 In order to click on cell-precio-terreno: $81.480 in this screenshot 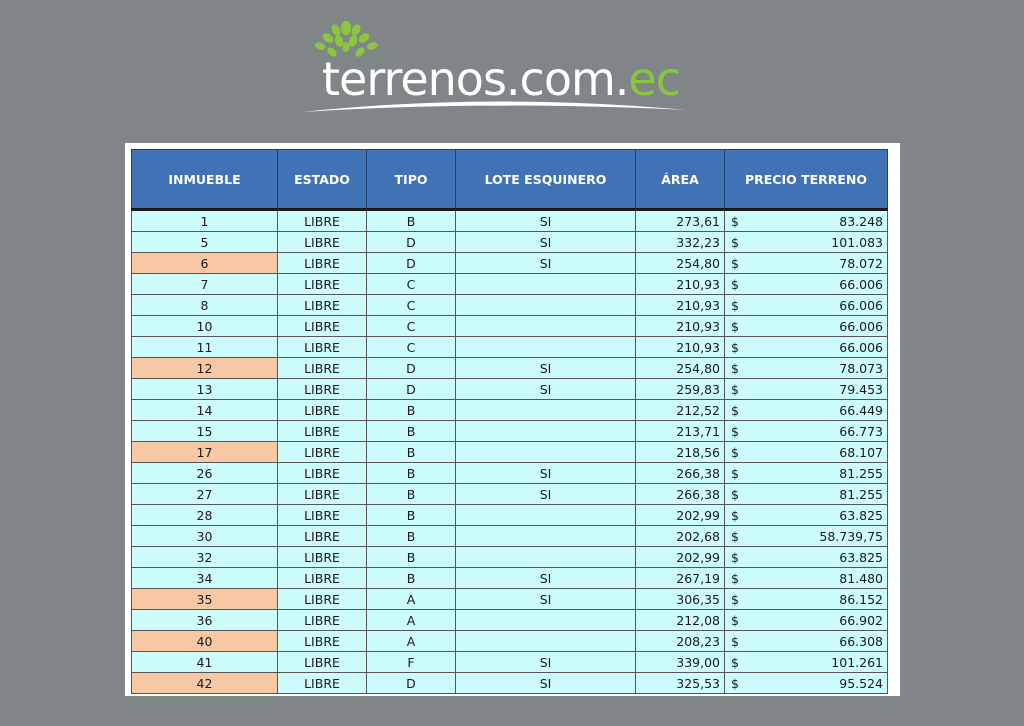, I will do `click(806, 578)`.